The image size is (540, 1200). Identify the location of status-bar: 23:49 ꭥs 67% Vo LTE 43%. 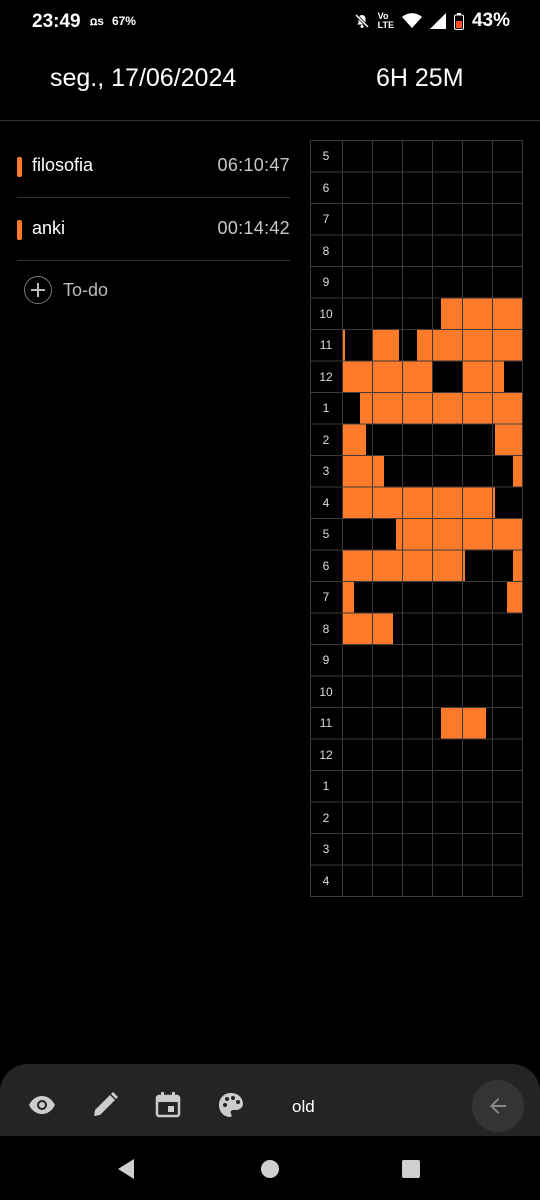
(270, 22).